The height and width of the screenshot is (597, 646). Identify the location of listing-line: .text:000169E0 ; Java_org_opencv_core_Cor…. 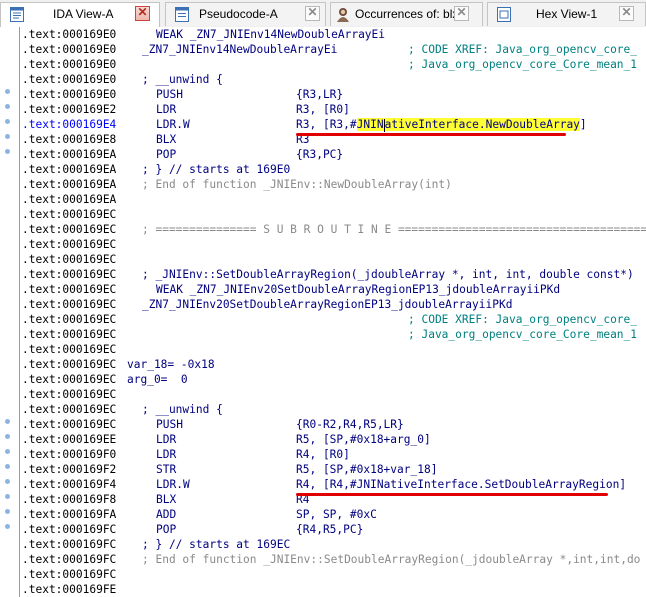
(333, 64).